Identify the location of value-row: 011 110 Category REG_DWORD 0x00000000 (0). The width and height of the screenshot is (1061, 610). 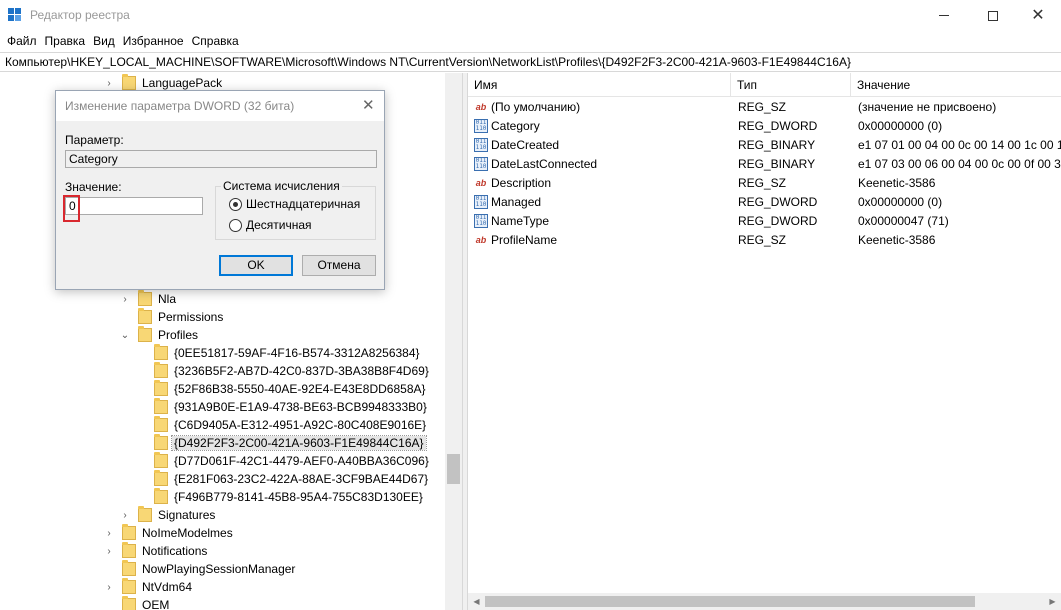
(764, 126).